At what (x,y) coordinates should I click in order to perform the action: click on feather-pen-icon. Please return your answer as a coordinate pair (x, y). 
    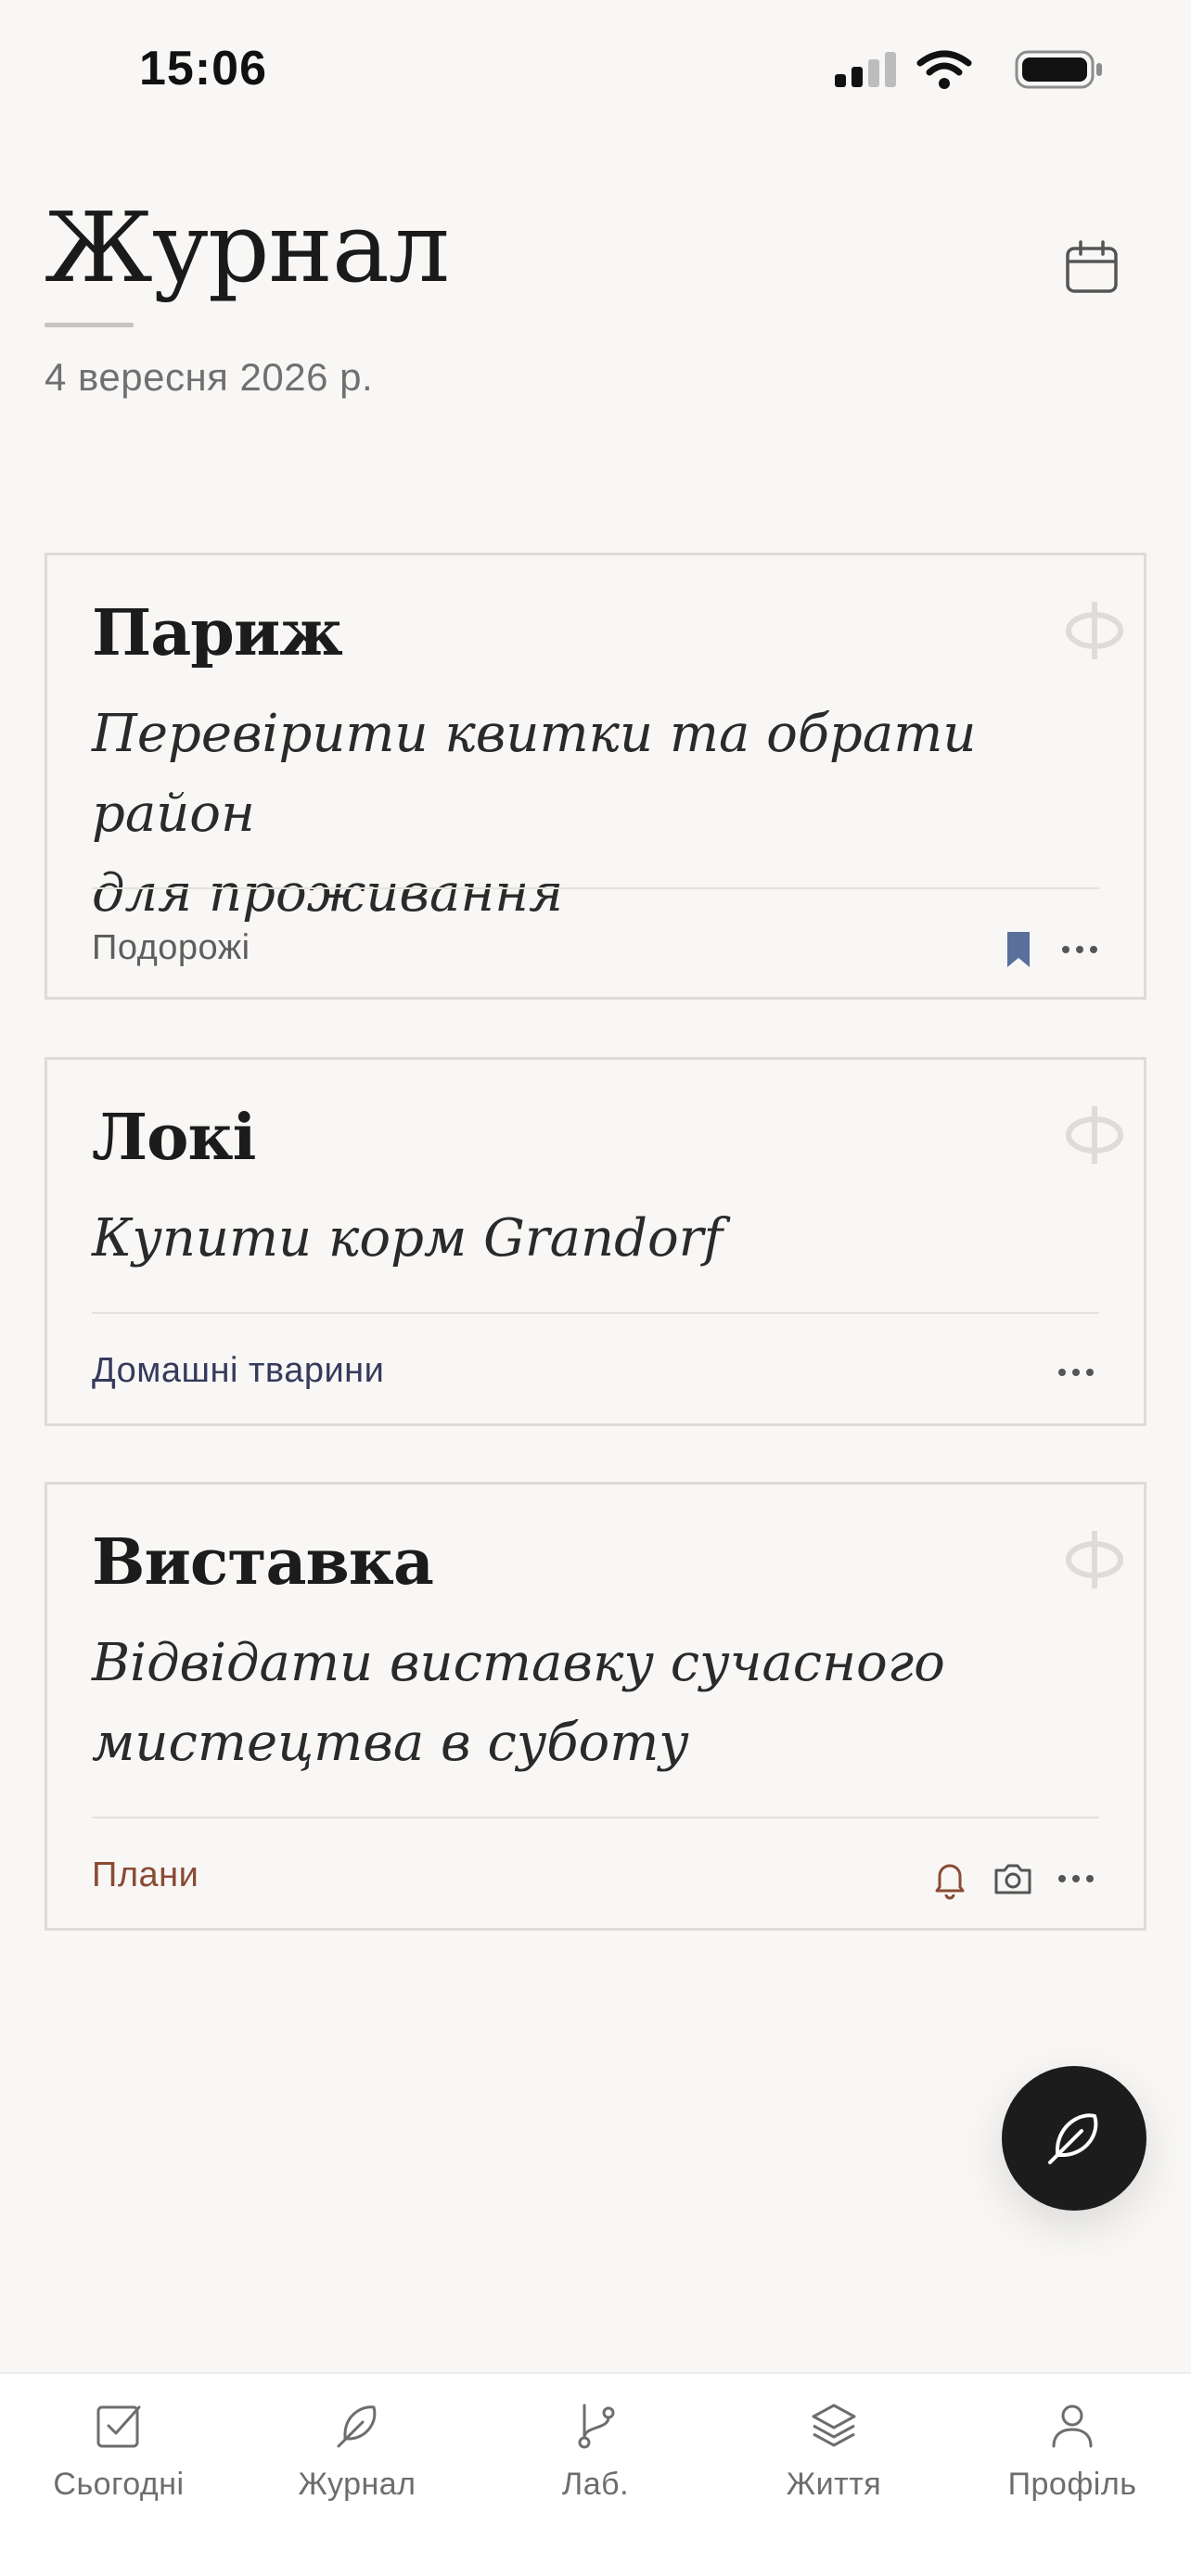
    Looking at the image, I should click on (1073, 2138).